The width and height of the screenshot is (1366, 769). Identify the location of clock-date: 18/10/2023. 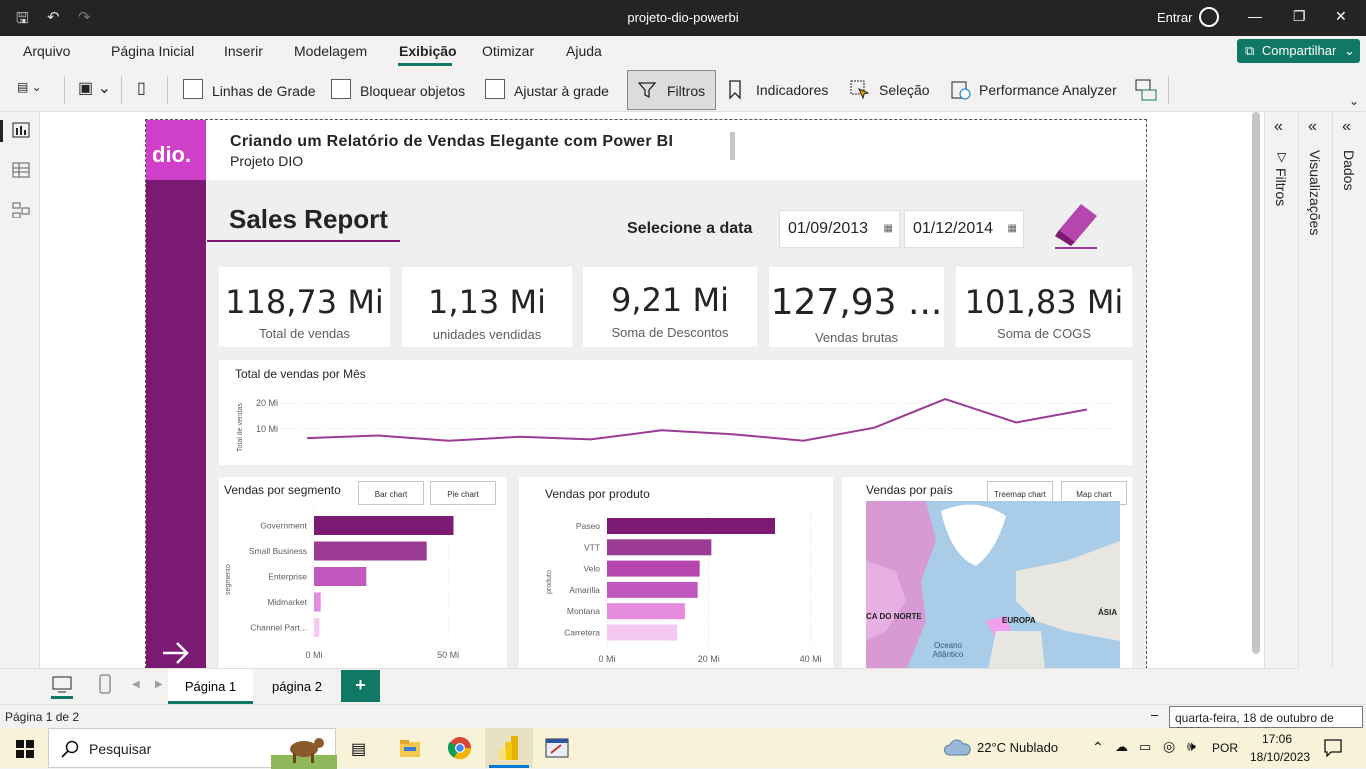
(1280, 757).